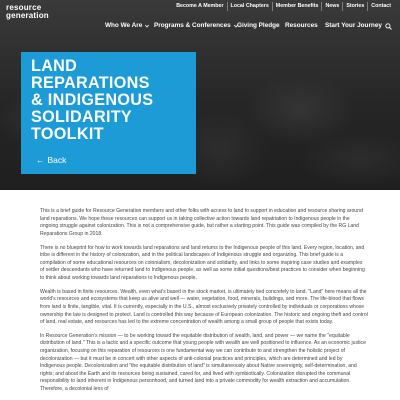 The image size is (400, 400). Describe the element at coordinates (380, 6) in the screenshot. I see `utility-link-contact: Contact` at that location.